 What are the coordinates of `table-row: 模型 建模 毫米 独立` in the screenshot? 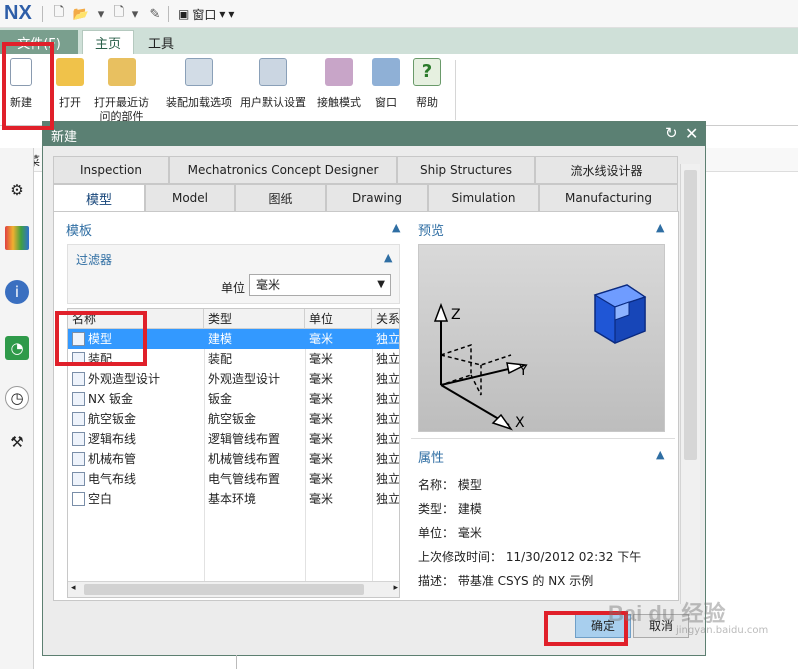 It's located at (234, 339).